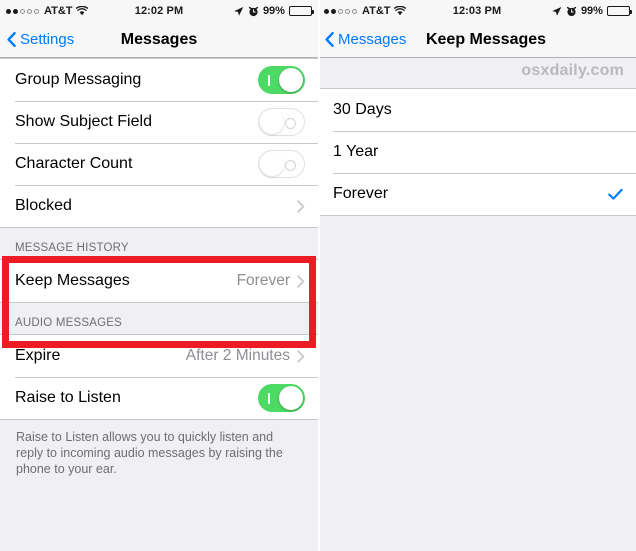 The width and height of the screenshot is (636, 551). I want to click on message-history-group: Keep Messages Forever, so click(159, 281).